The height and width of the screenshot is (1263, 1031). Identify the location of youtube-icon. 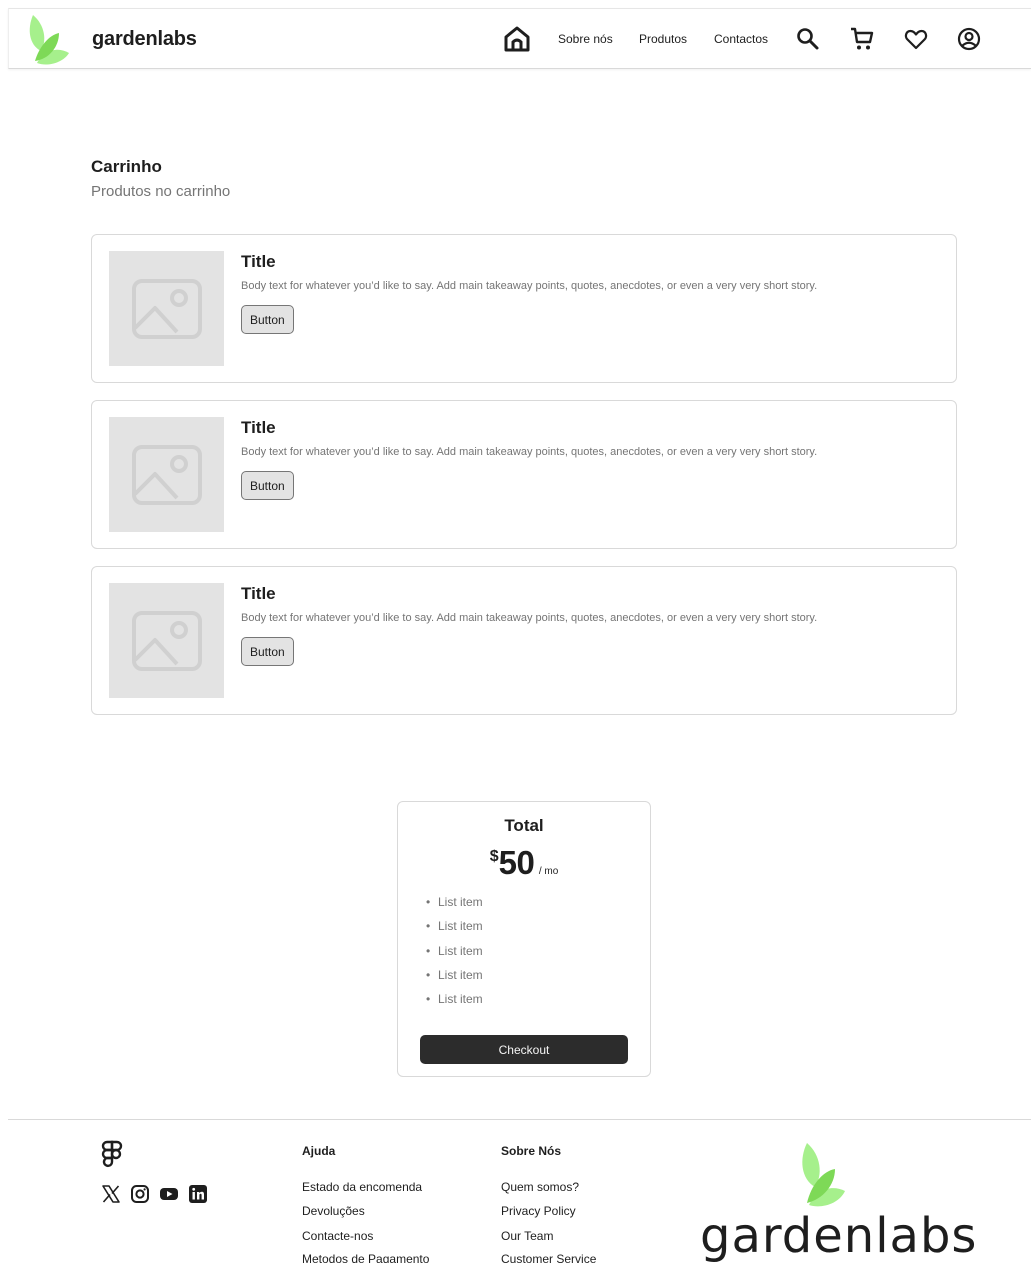
(169, 1194).